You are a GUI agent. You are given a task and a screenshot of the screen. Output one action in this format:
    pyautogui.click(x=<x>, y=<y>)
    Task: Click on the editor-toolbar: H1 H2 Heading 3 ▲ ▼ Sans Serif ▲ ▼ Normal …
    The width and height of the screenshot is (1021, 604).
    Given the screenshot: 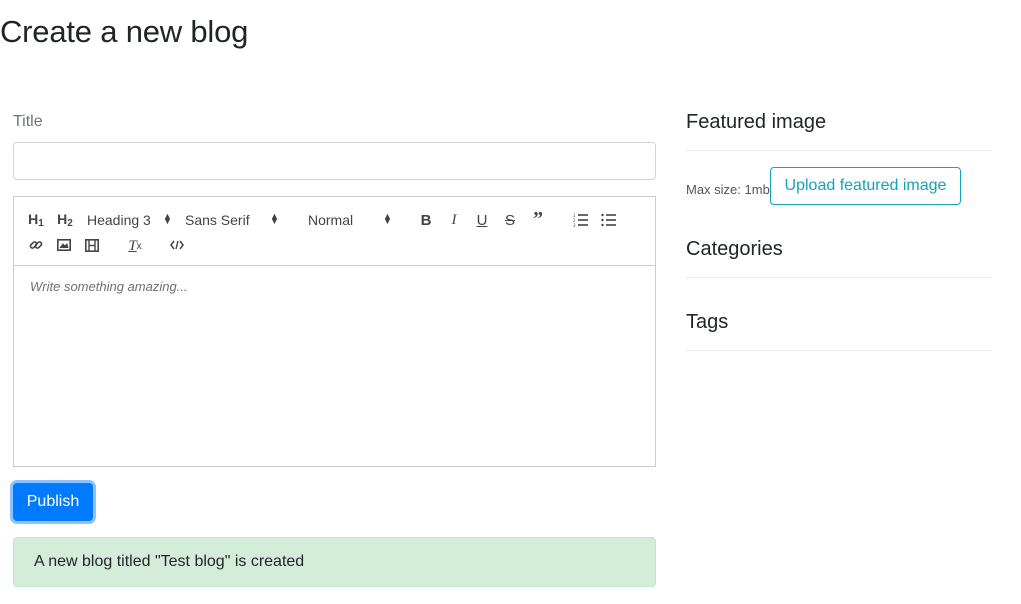 What is the action you would take?
    pyautogui.click(x=334, y=231)
    